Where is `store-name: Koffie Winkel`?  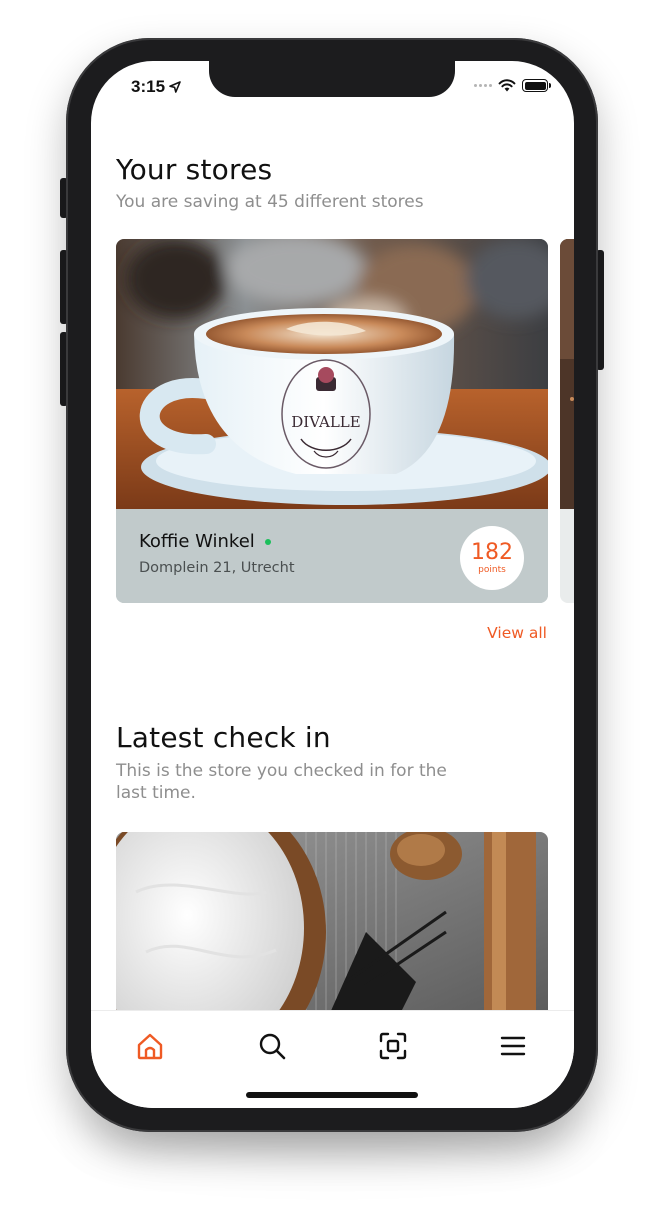 store-name: Koffie Winkel is located at coordinates (205, 541).